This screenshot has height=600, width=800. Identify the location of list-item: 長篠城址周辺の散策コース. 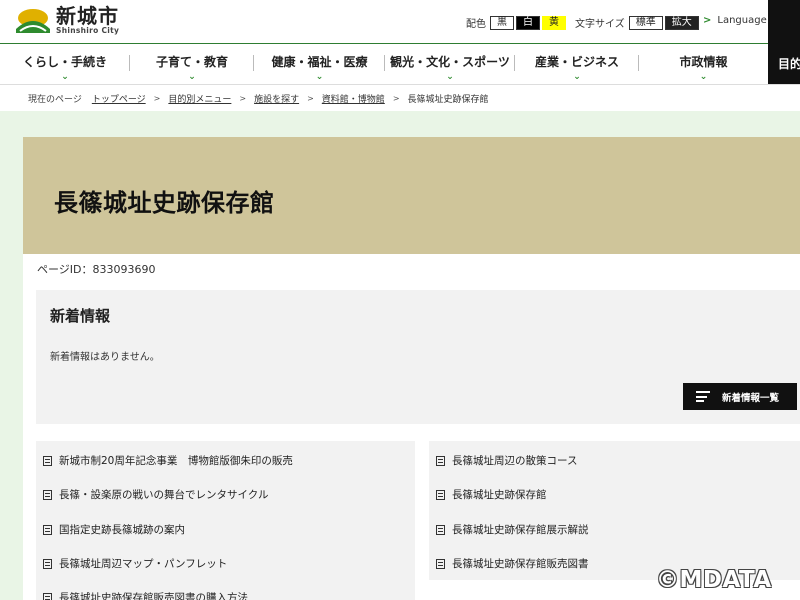
(506, 460).